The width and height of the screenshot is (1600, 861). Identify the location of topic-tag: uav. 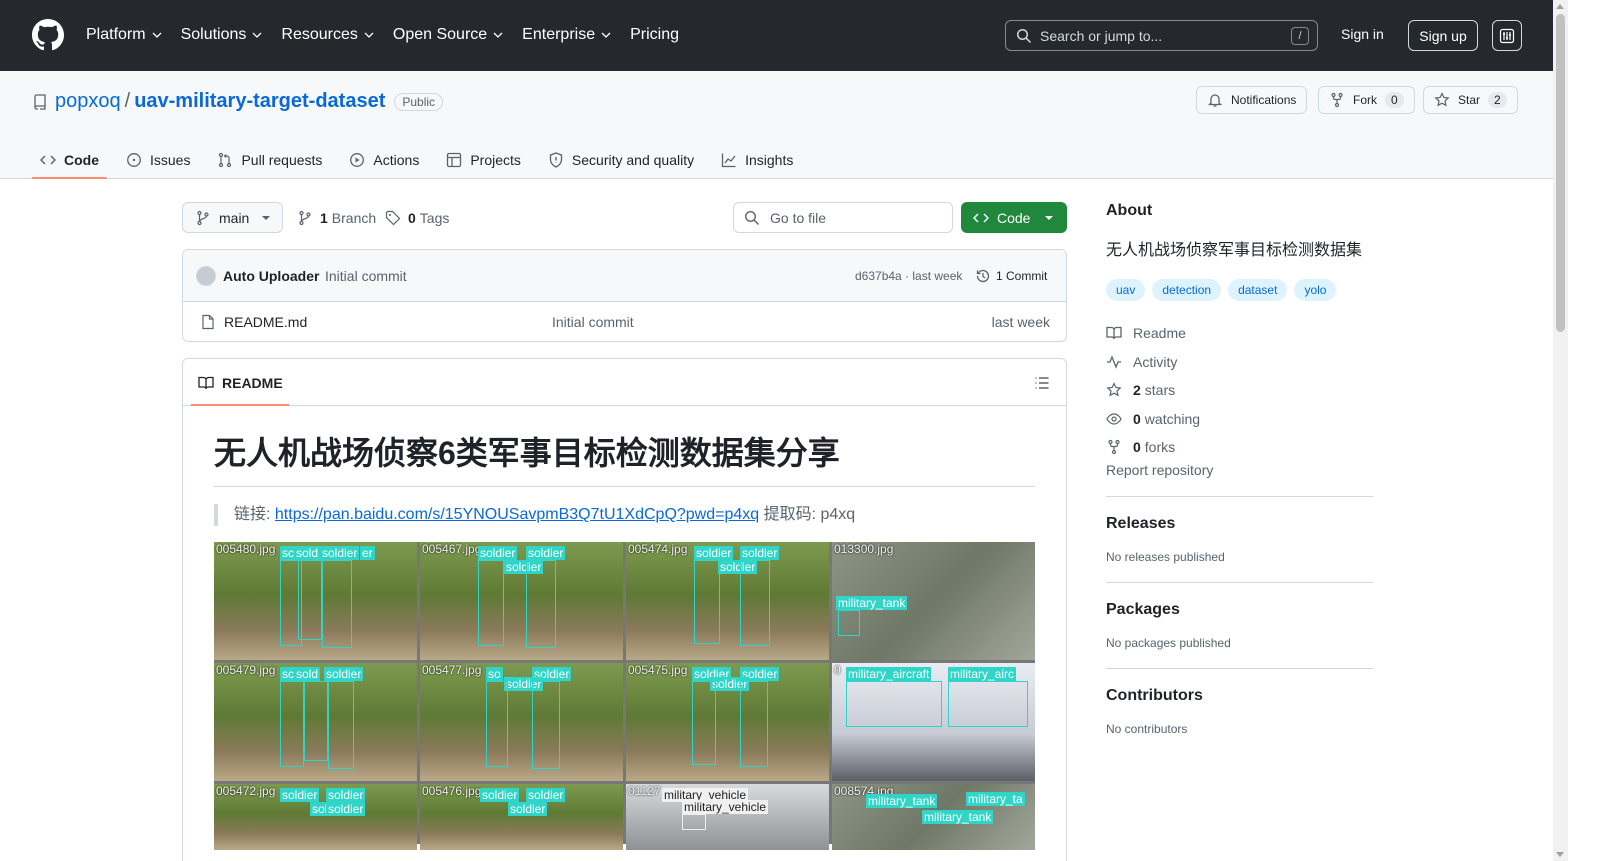
(1126, 290).